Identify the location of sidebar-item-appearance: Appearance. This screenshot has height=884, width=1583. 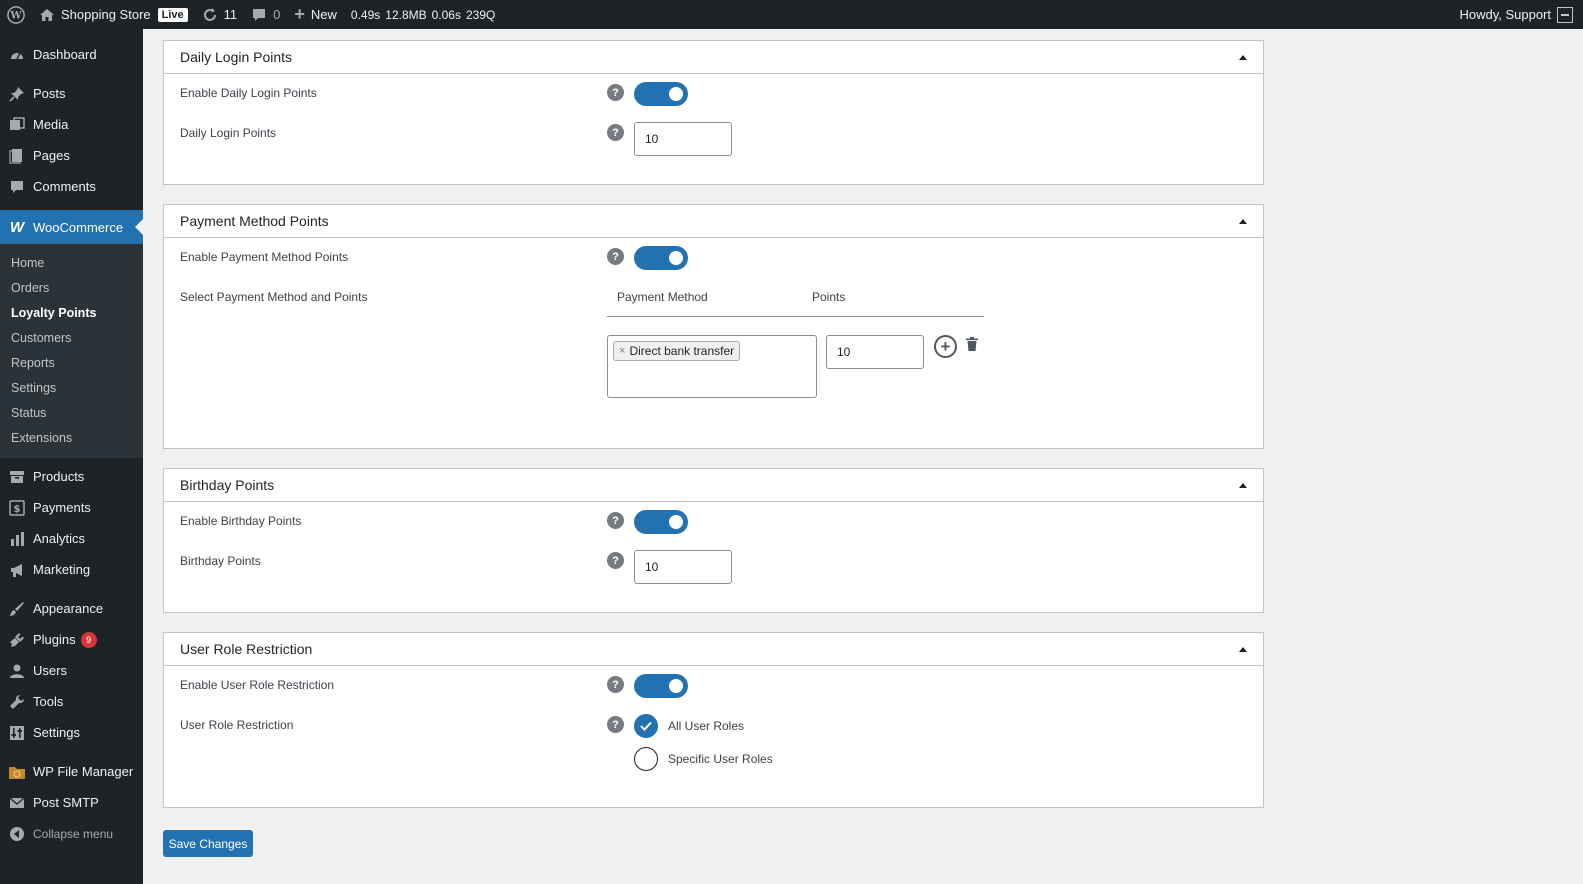
(71, 608).